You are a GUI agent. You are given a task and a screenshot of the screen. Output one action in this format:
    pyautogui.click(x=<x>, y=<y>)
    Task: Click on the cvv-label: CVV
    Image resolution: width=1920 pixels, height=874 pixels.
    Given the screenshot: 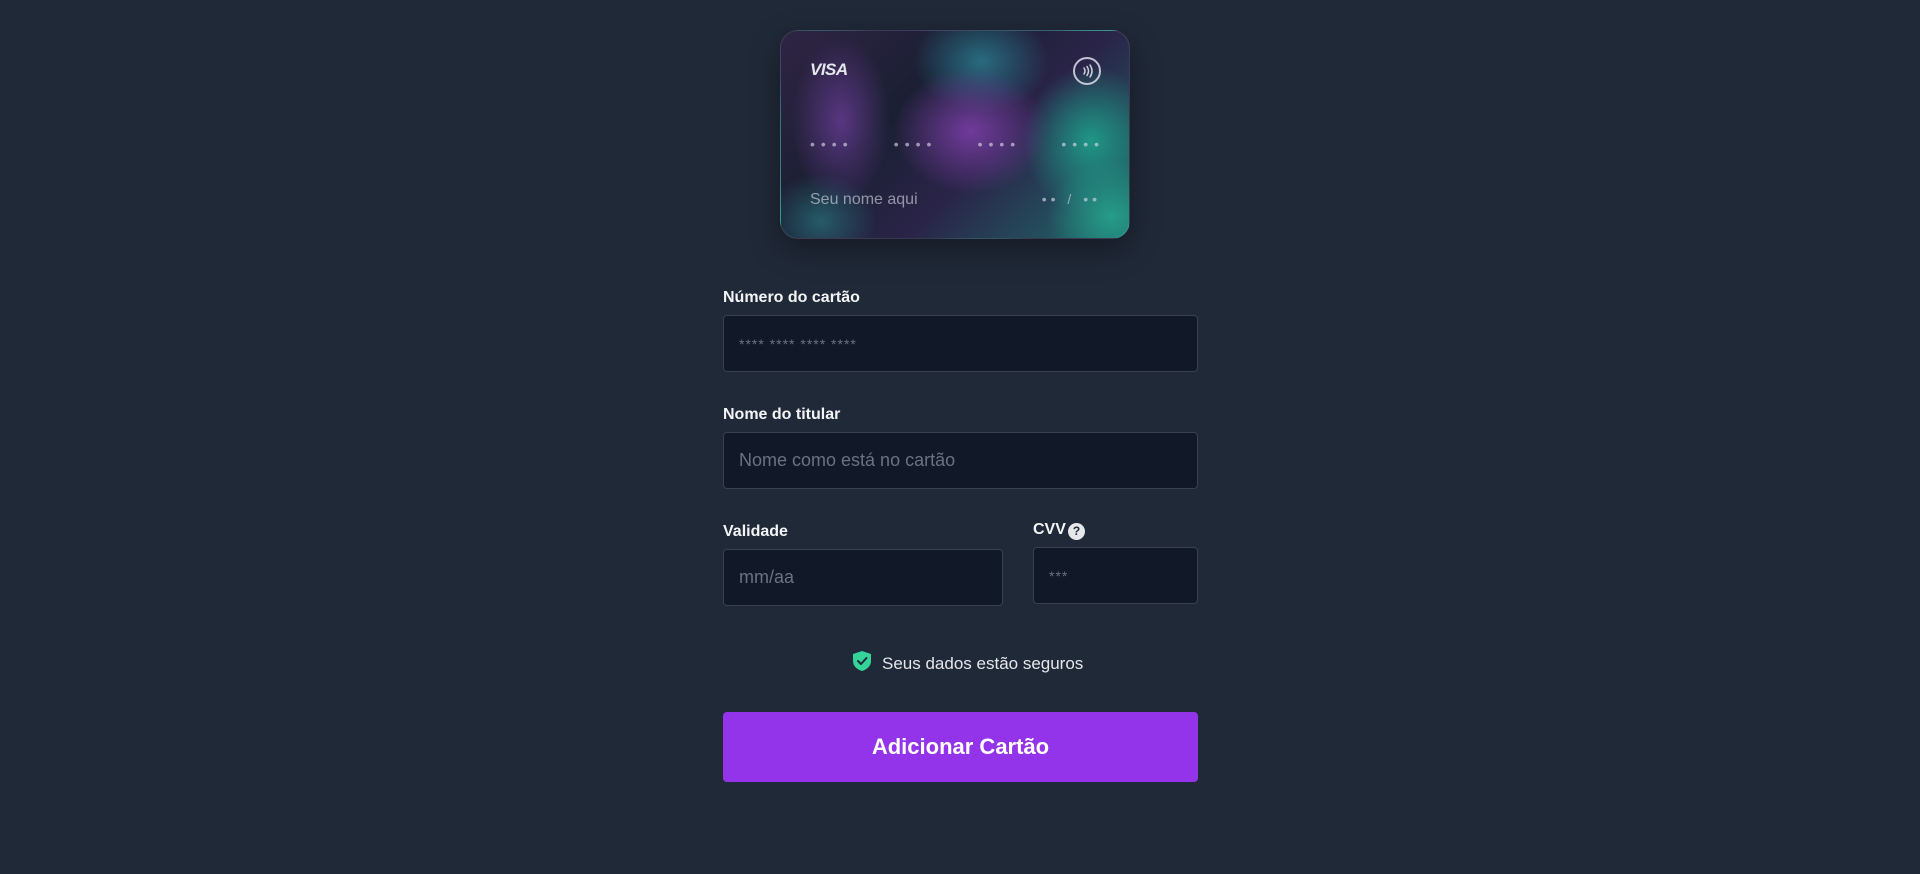 What is the action you would take?
    pyautogui.click(x=1049, y=529)
    